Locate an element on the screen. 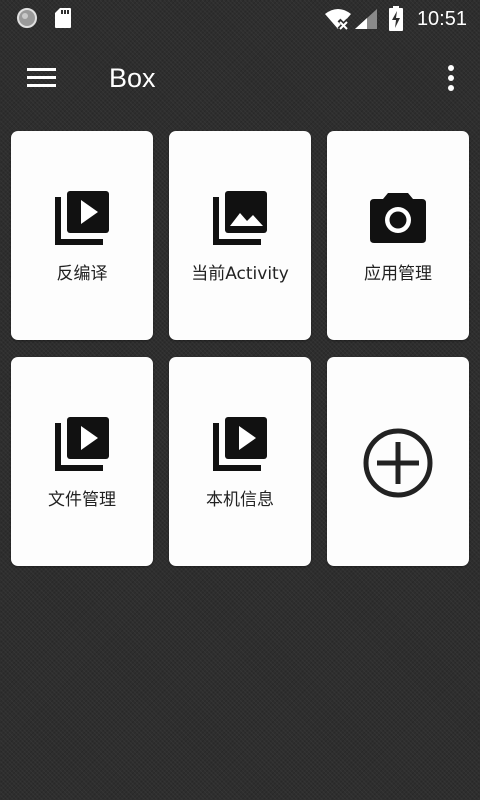 The image size is (480, 800). signal-icon is located at coordinates (366, 19).